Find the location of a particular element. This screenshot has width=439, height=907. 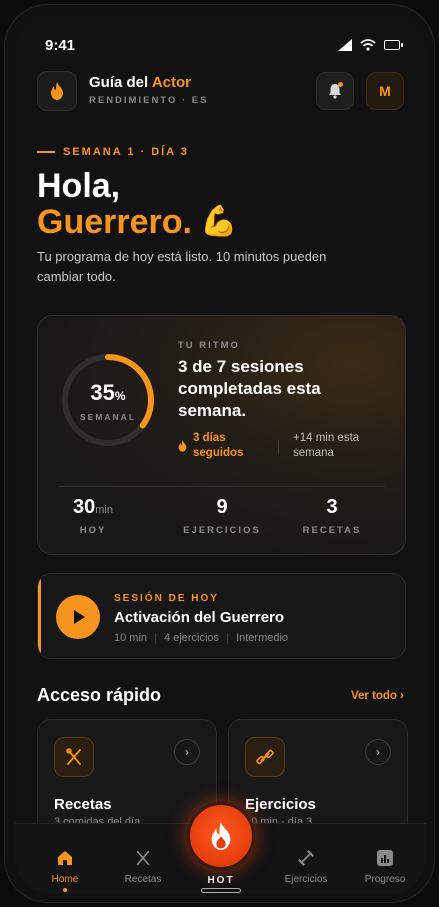

tab-progress: Progreso is located at coordinates (385, 866).